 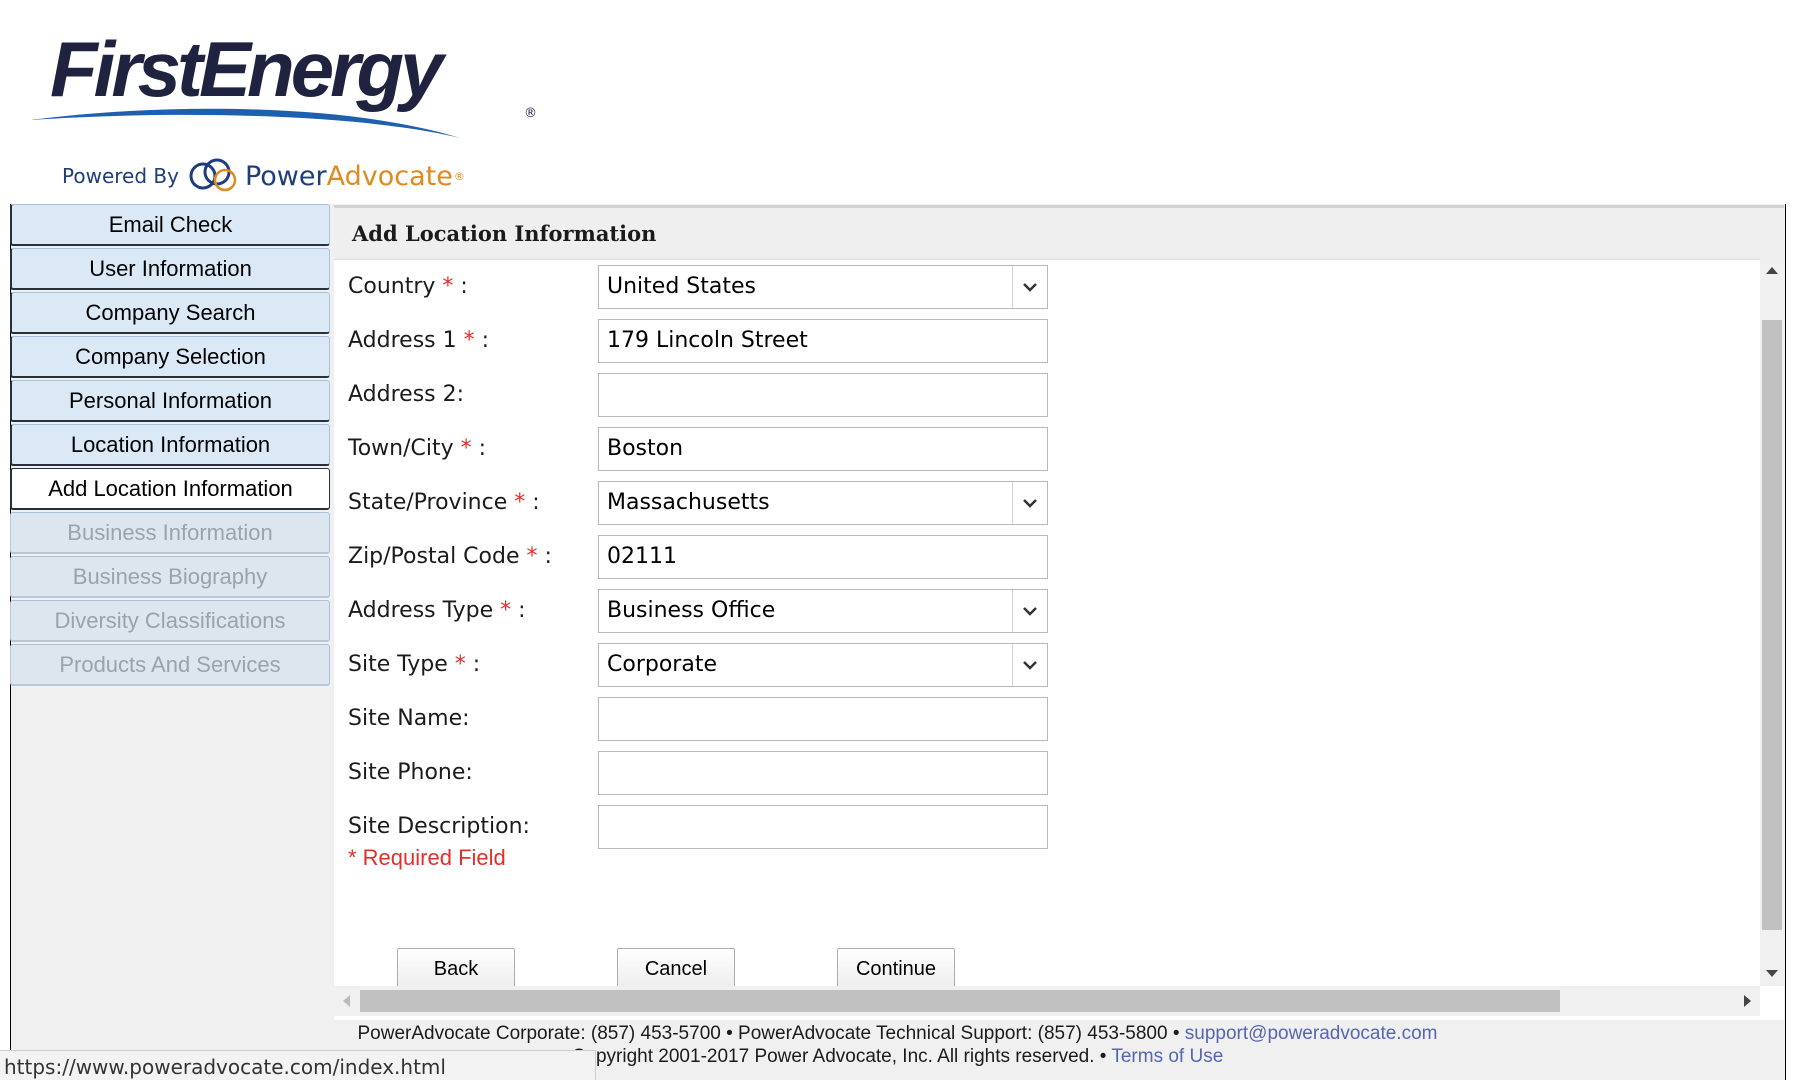 I want to click on state-province-select: Massachusetts, so click(x=823, y=503).